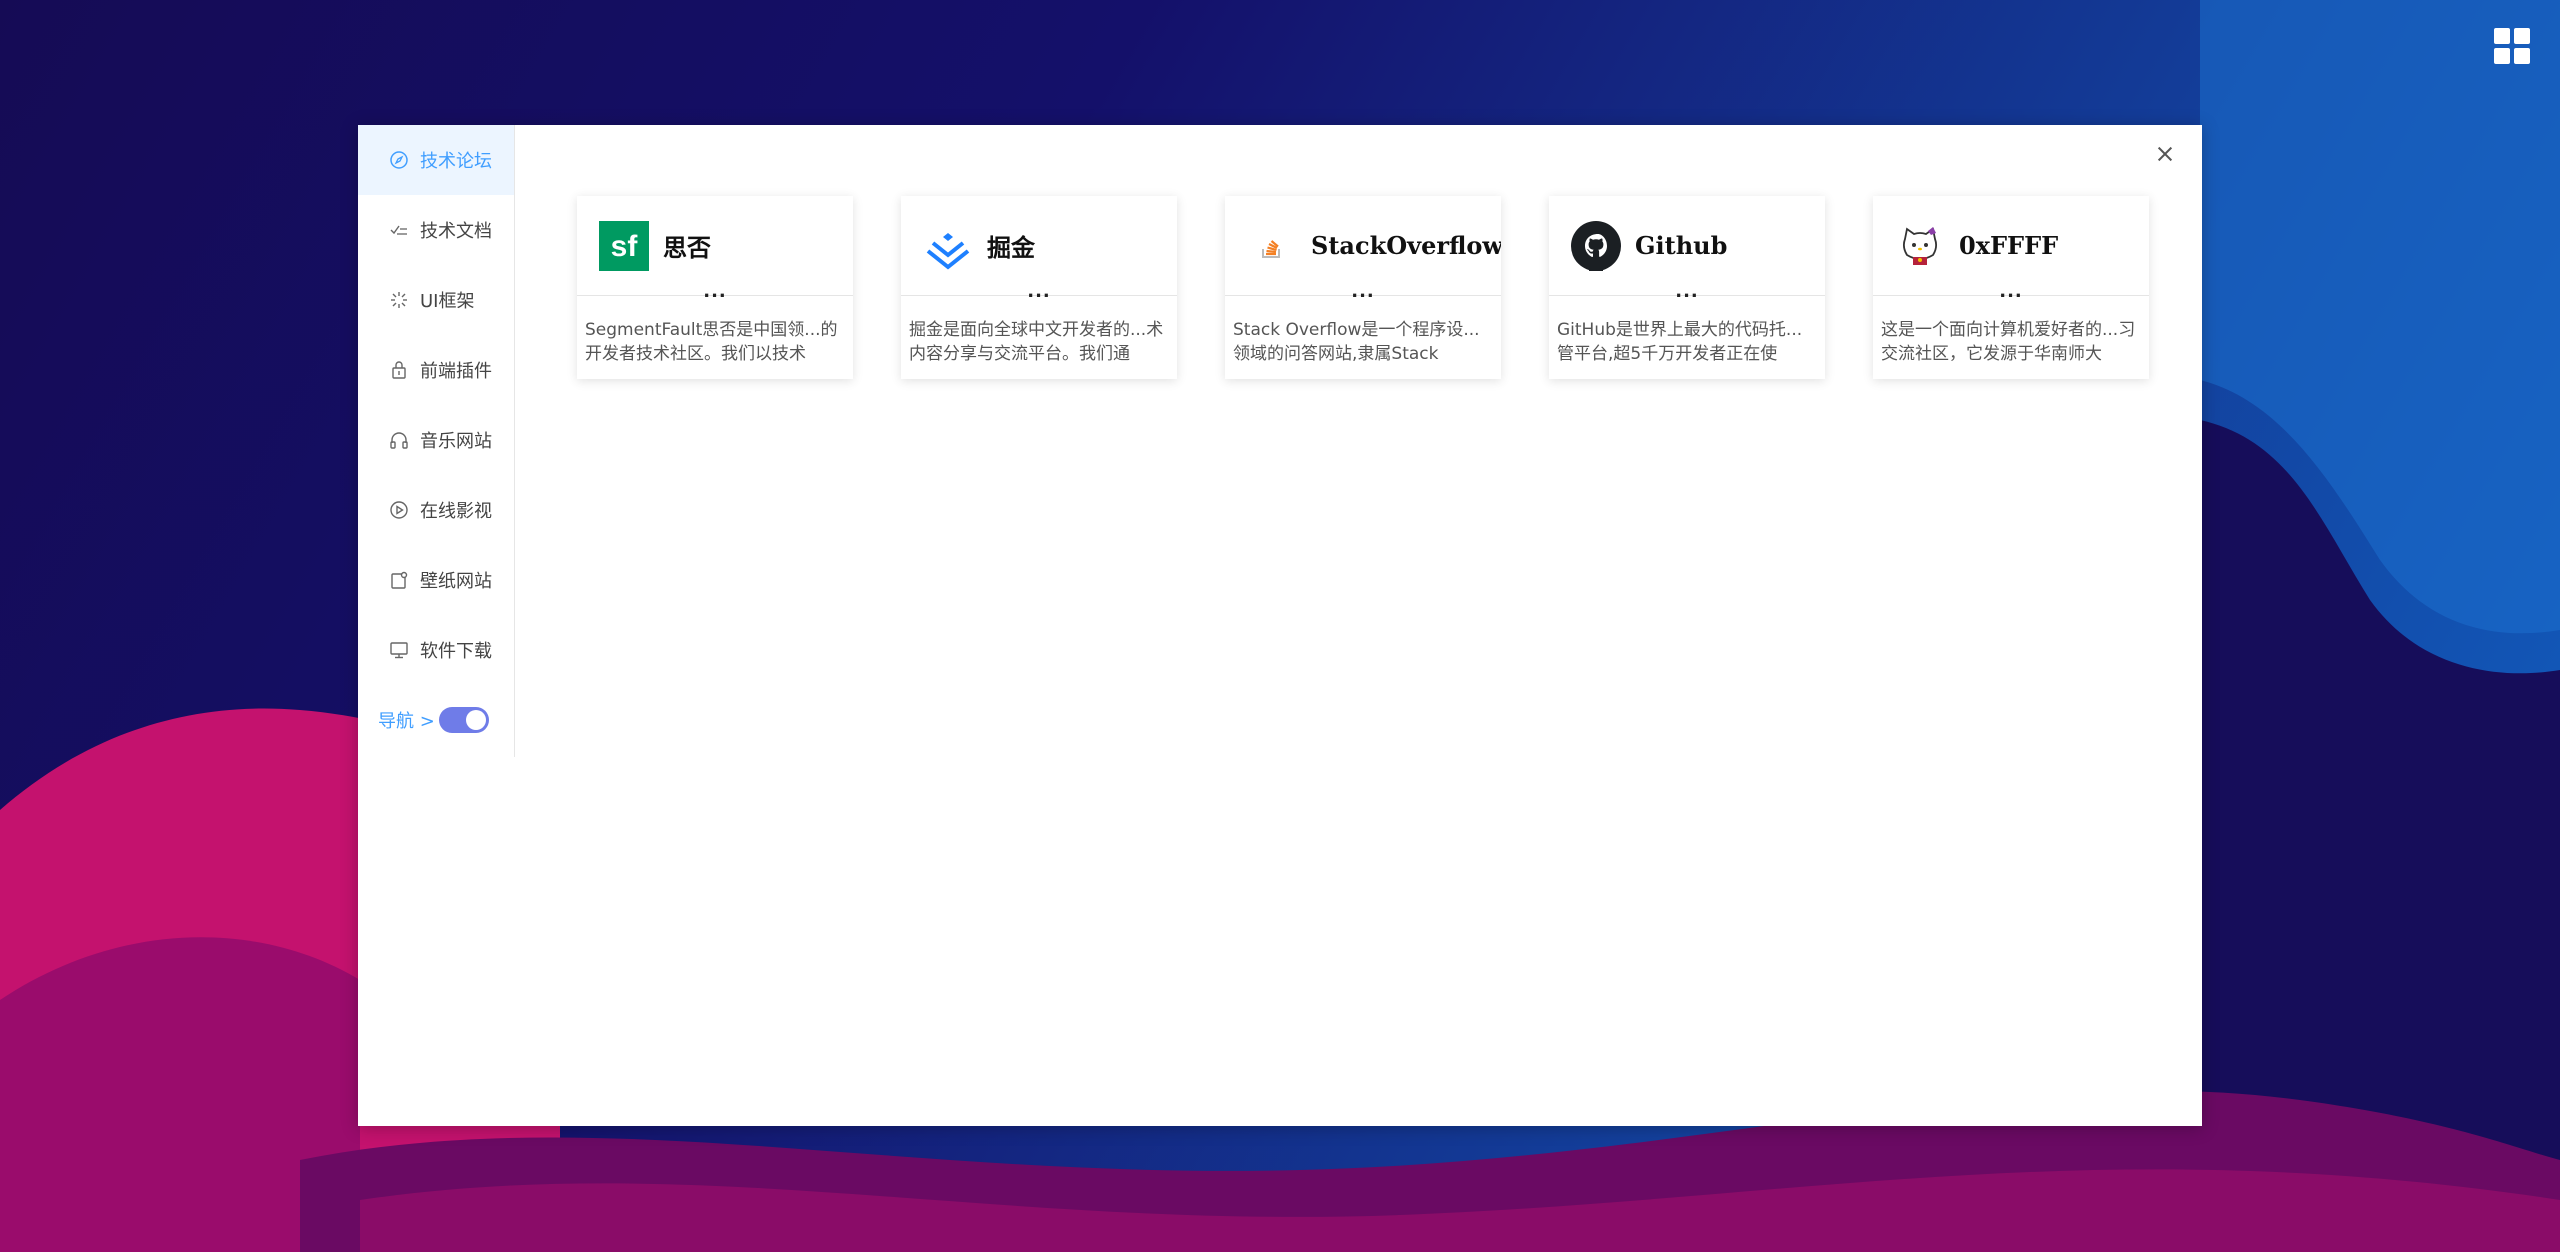 The image size is (2560, 1252). I want to click on sidebar-item-frontend-plugins: 前端插件, so click(436, 370).